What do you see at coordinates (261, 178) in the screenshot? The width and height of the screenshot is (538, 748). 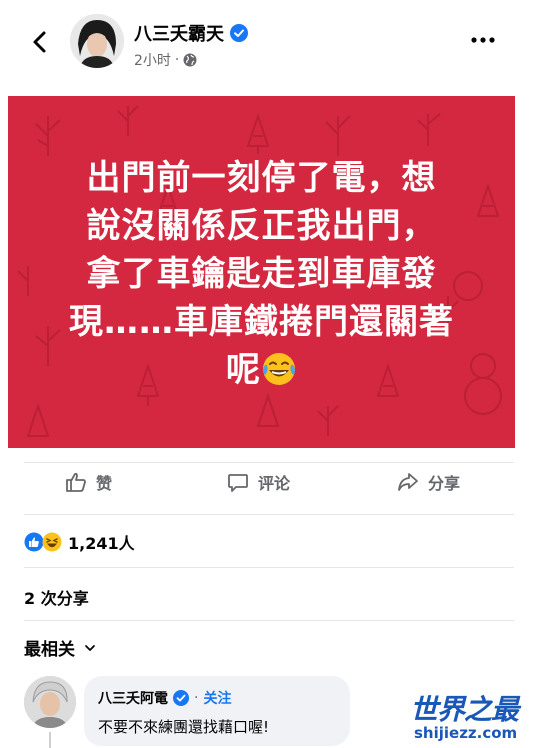 I see `post-text-line: 出門前一刻停了電，想` at bounding box center [261, 178].